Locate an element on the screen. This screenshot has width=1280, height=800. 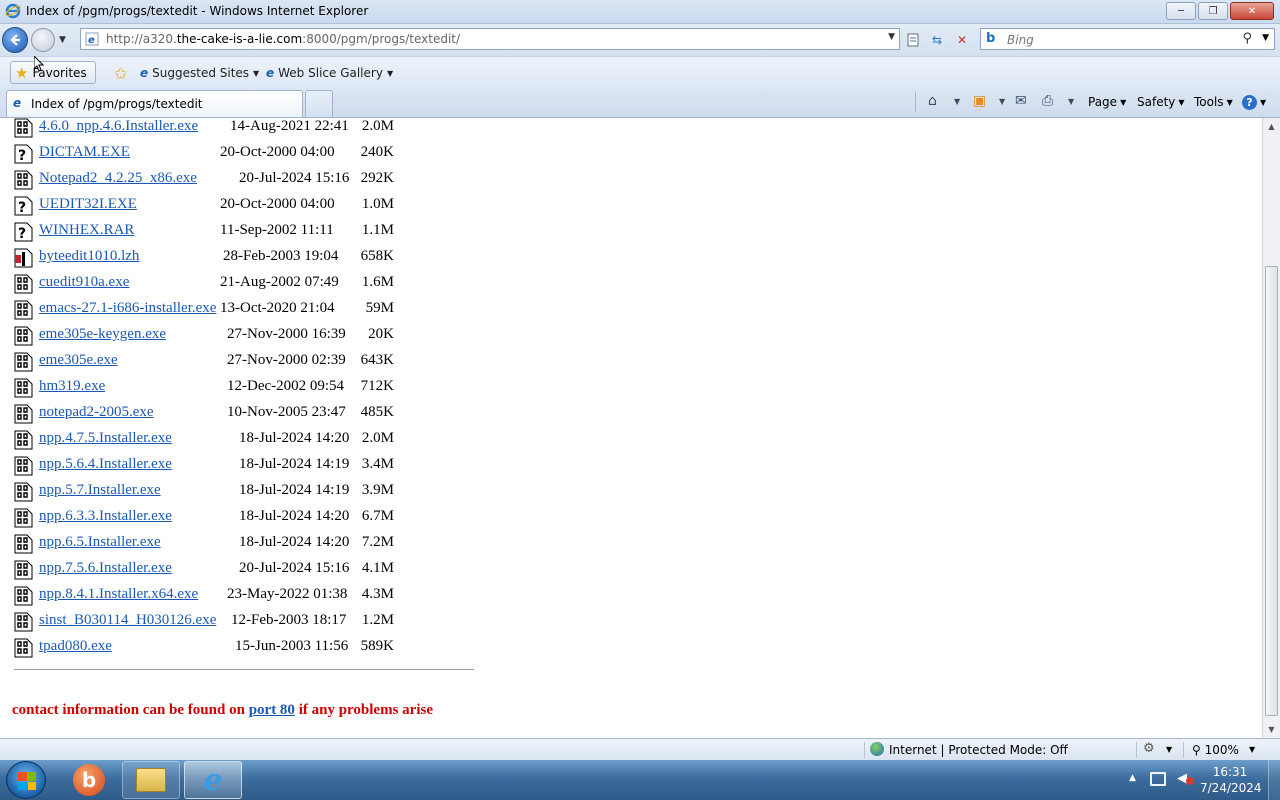
zoom-level: ⚲ 100% is located at coordinates (1215, 750).